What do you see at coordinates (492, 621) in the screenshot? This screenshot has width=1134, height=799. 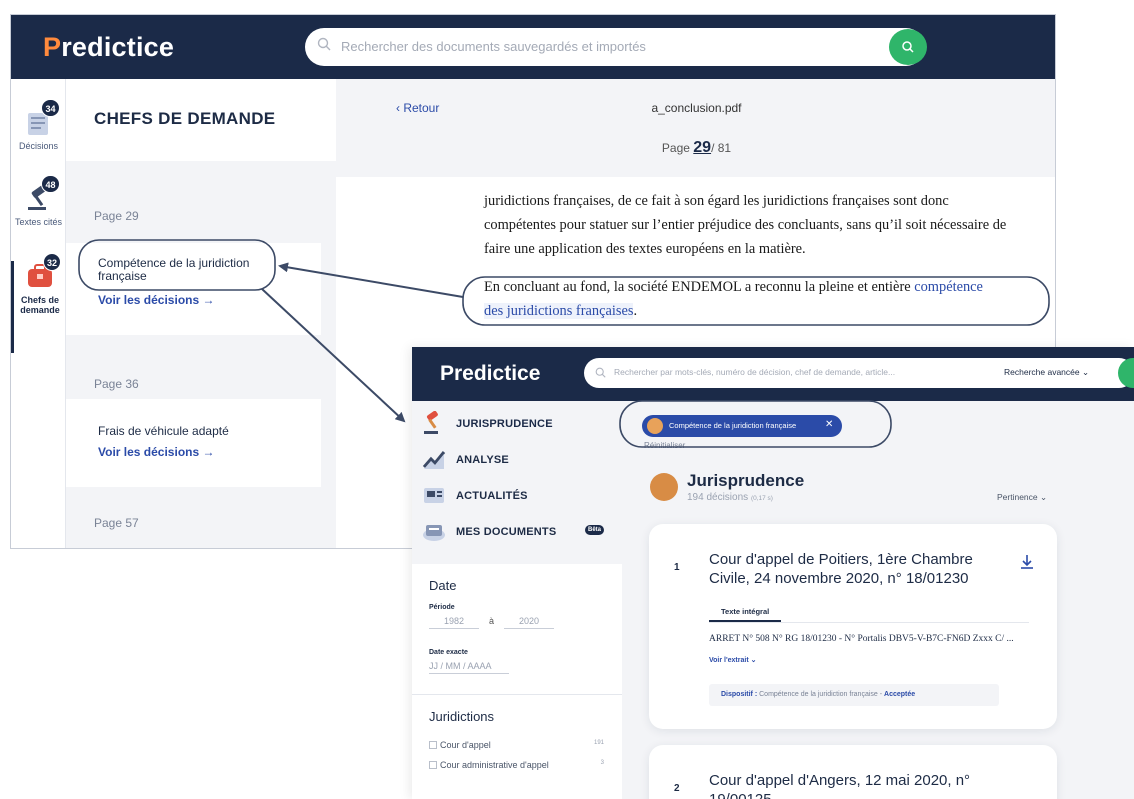 I see `period-separator: à` at bounding box center [492, 621].